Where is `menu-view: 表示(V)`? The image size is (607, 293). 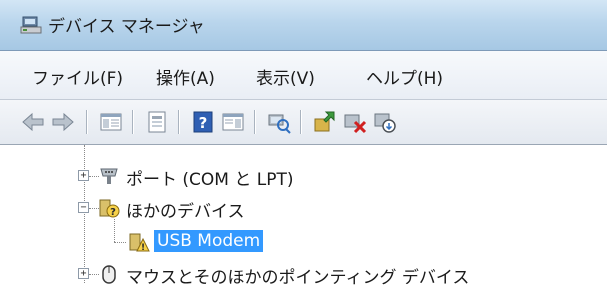 menu-view: 表示(V) is located at coordinates (285, 76).